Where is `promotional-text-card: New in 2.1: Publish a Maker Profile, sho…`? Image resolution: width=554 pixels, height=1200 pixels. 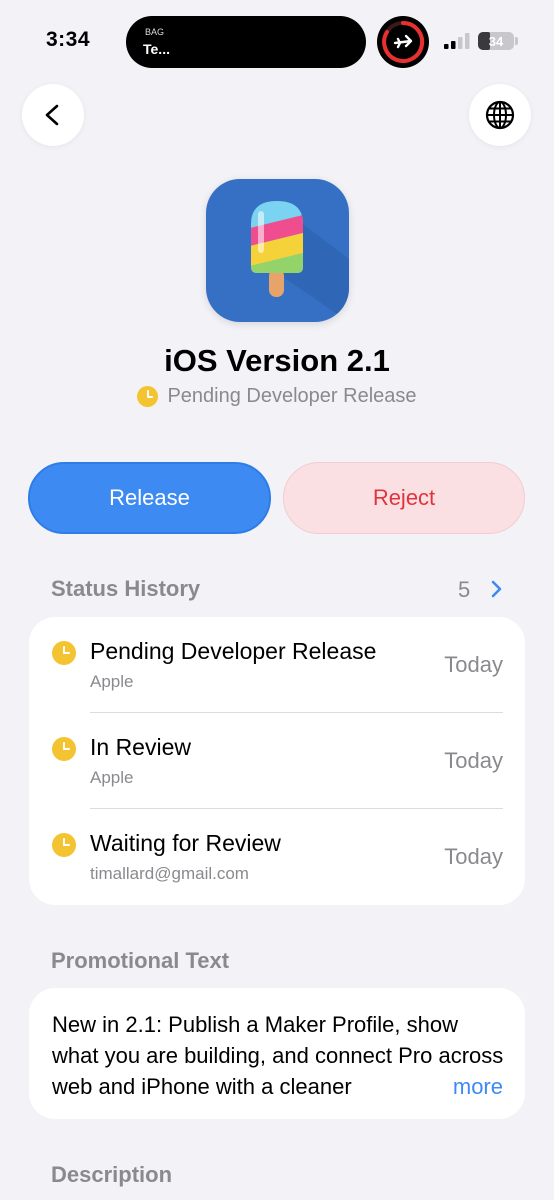 promotional-text-card: New in 2.1: Publish a Maker Profile, sho… is located at coordinates (277, 1053).